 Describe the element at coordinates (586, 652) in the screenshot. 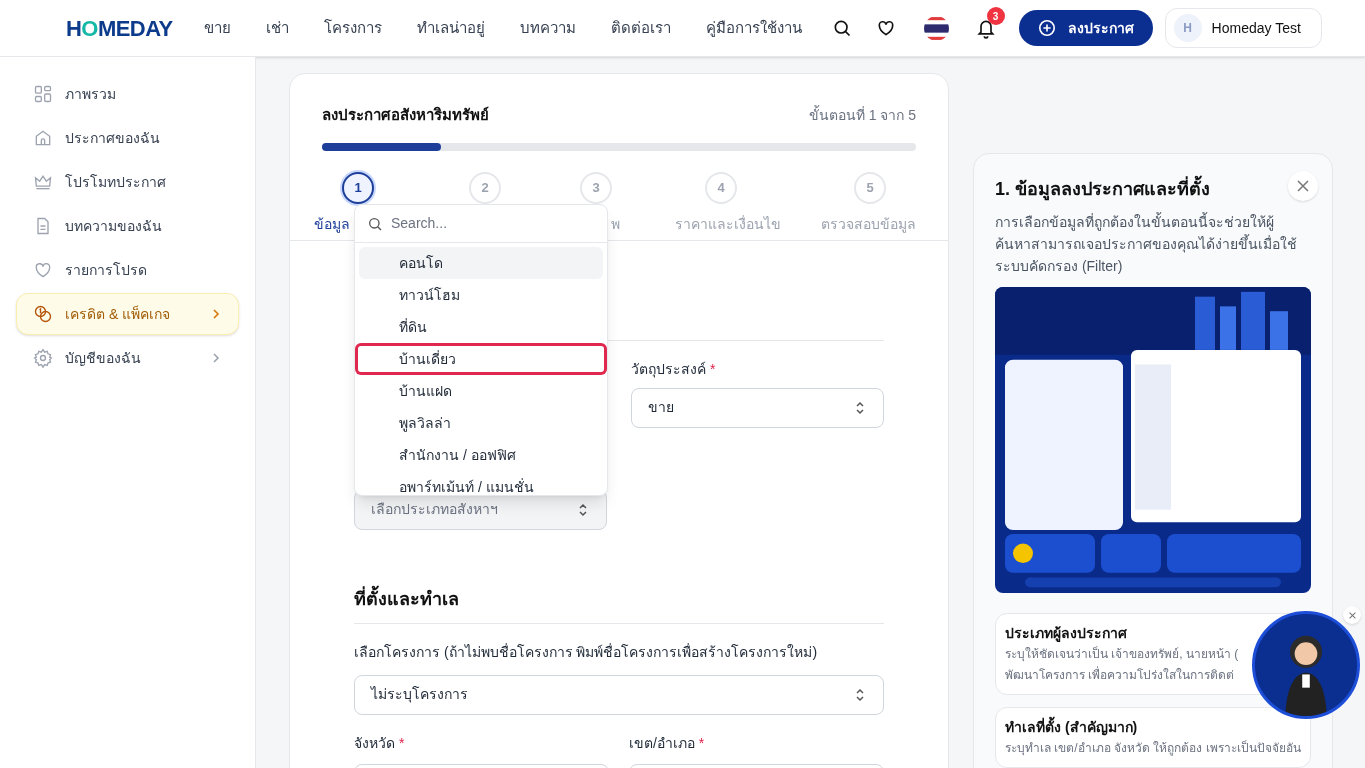

I see `field-label: เลือกโครงการ (ถ้าไม่พบชื่อโครงการ พิมพ์ชื่อโครงการเพื่อสร้างโครงการใหม่)` at that location.